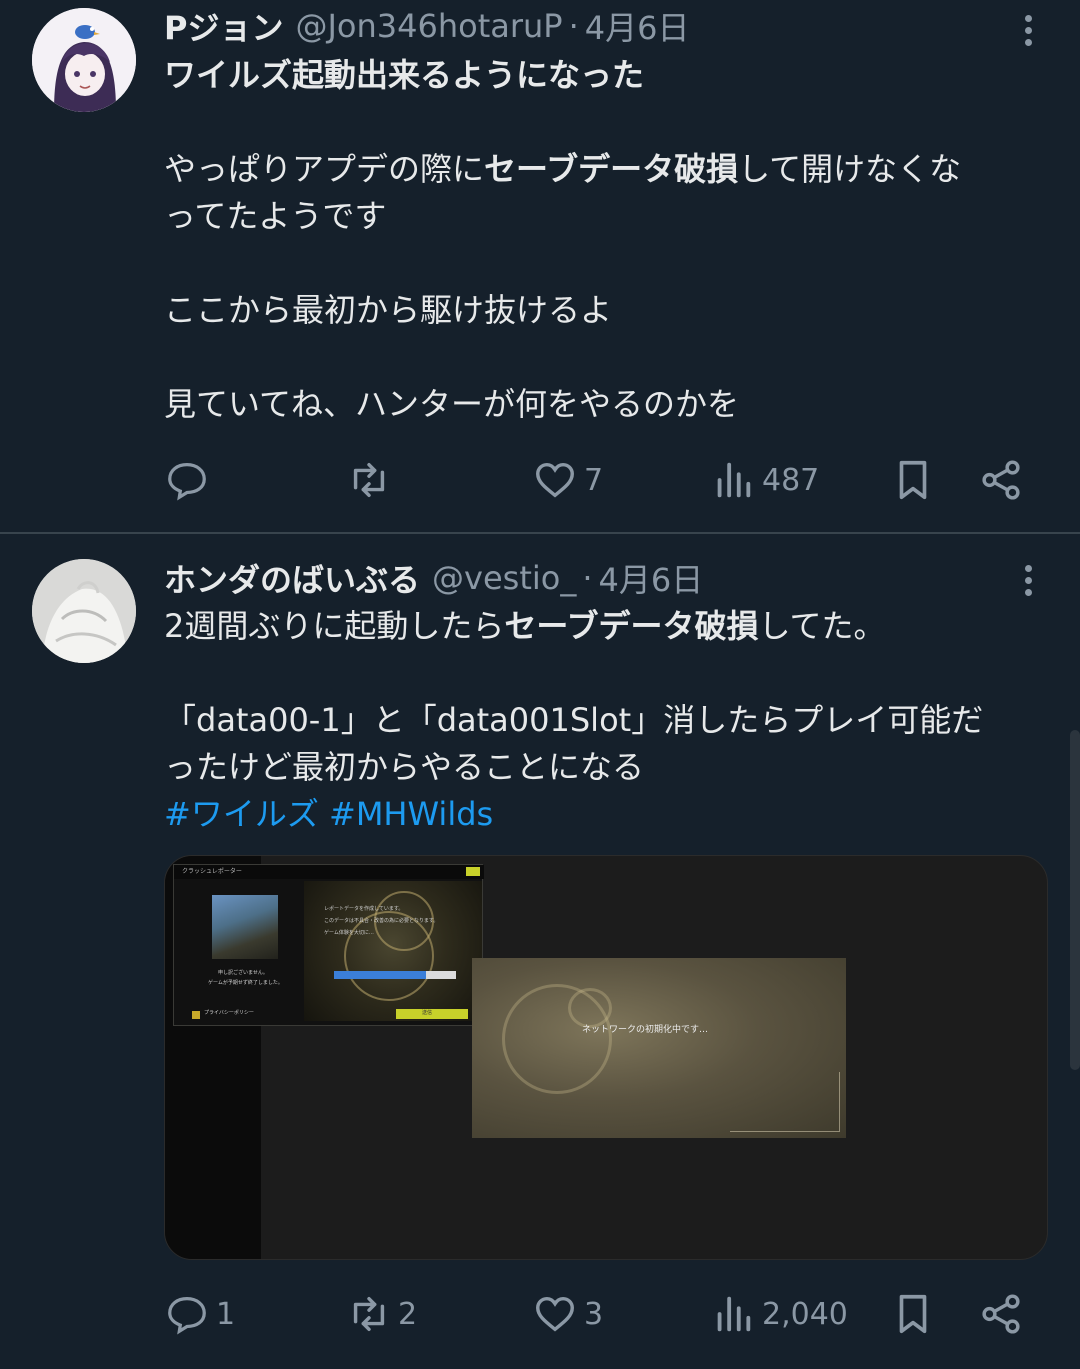  I want to click on reply-button: 1, so click(199, 1314).